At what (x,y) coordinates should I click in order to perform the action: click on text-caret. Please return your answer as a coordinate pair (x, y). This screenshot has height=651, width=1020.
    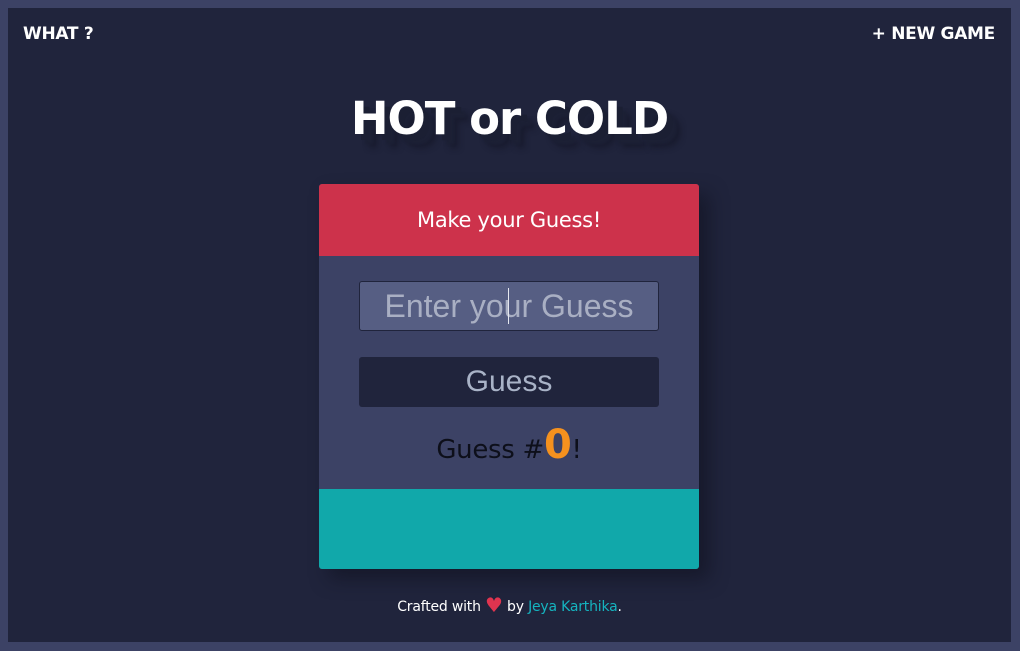
    Looking at the image, I should click on (508, 306).